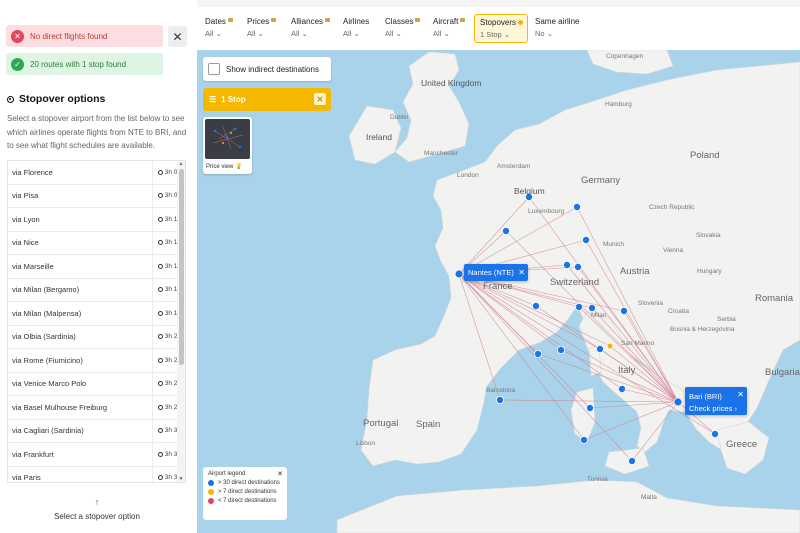  I want to click on scroll-down-icon: ▼, so click(181, 479).